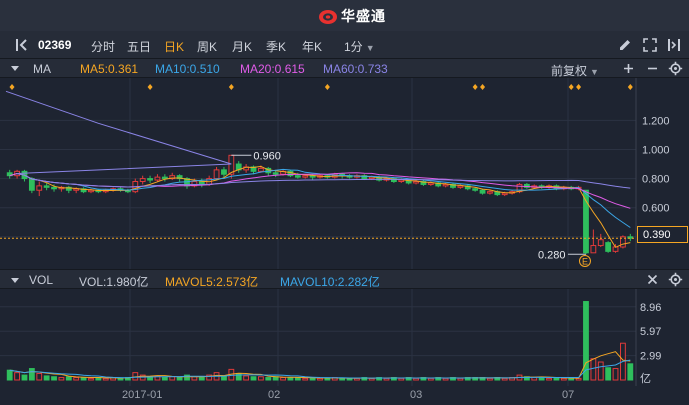 Image resolution: width=689 pixels, height=405 pixels. Describe the element at coordinates (142, 395) in the screenshot. I see `date-tick: 2017-01` at that location.